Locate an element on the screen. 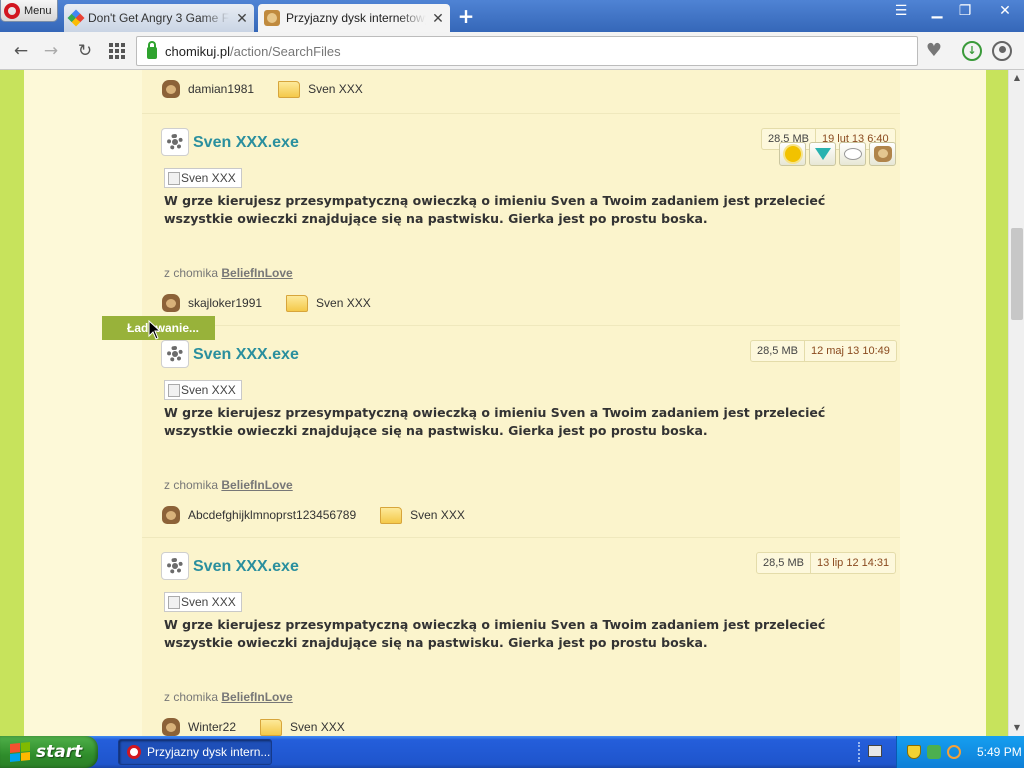 The height and width of the screenshot is (768, 1024). owner-link: Abcdefghijklmnoprst123456789 is located at coordinates (272, 515).